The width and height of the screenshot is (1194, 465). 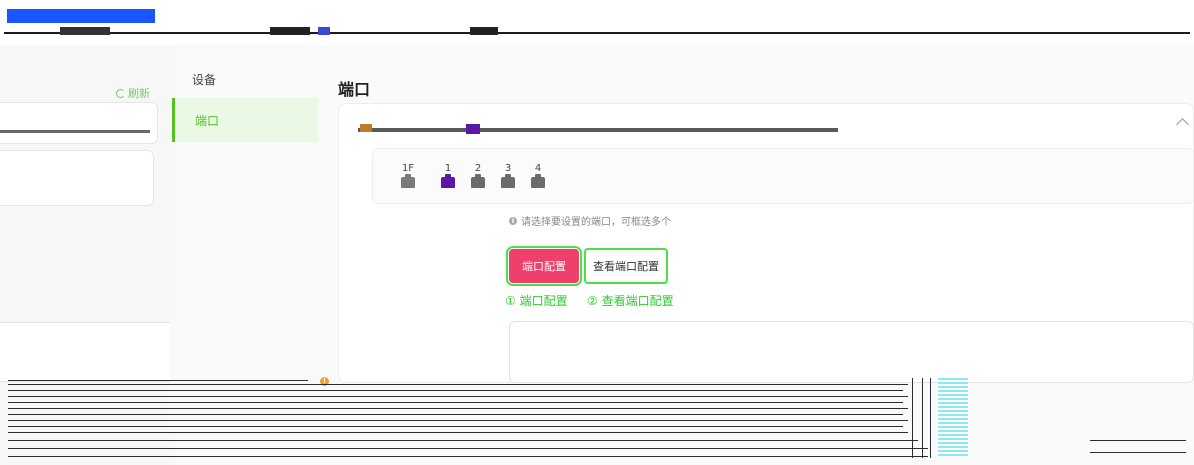 I want to click on device-detail-box, so click(x=77, y=178).